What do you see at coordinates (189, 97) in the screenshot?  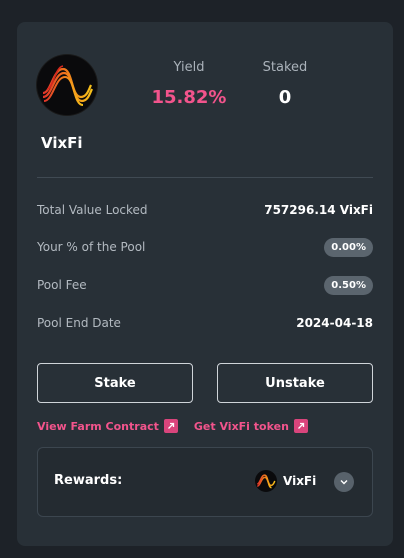 I see `yield-value: 15.82%` at bounding box center [189, 97].